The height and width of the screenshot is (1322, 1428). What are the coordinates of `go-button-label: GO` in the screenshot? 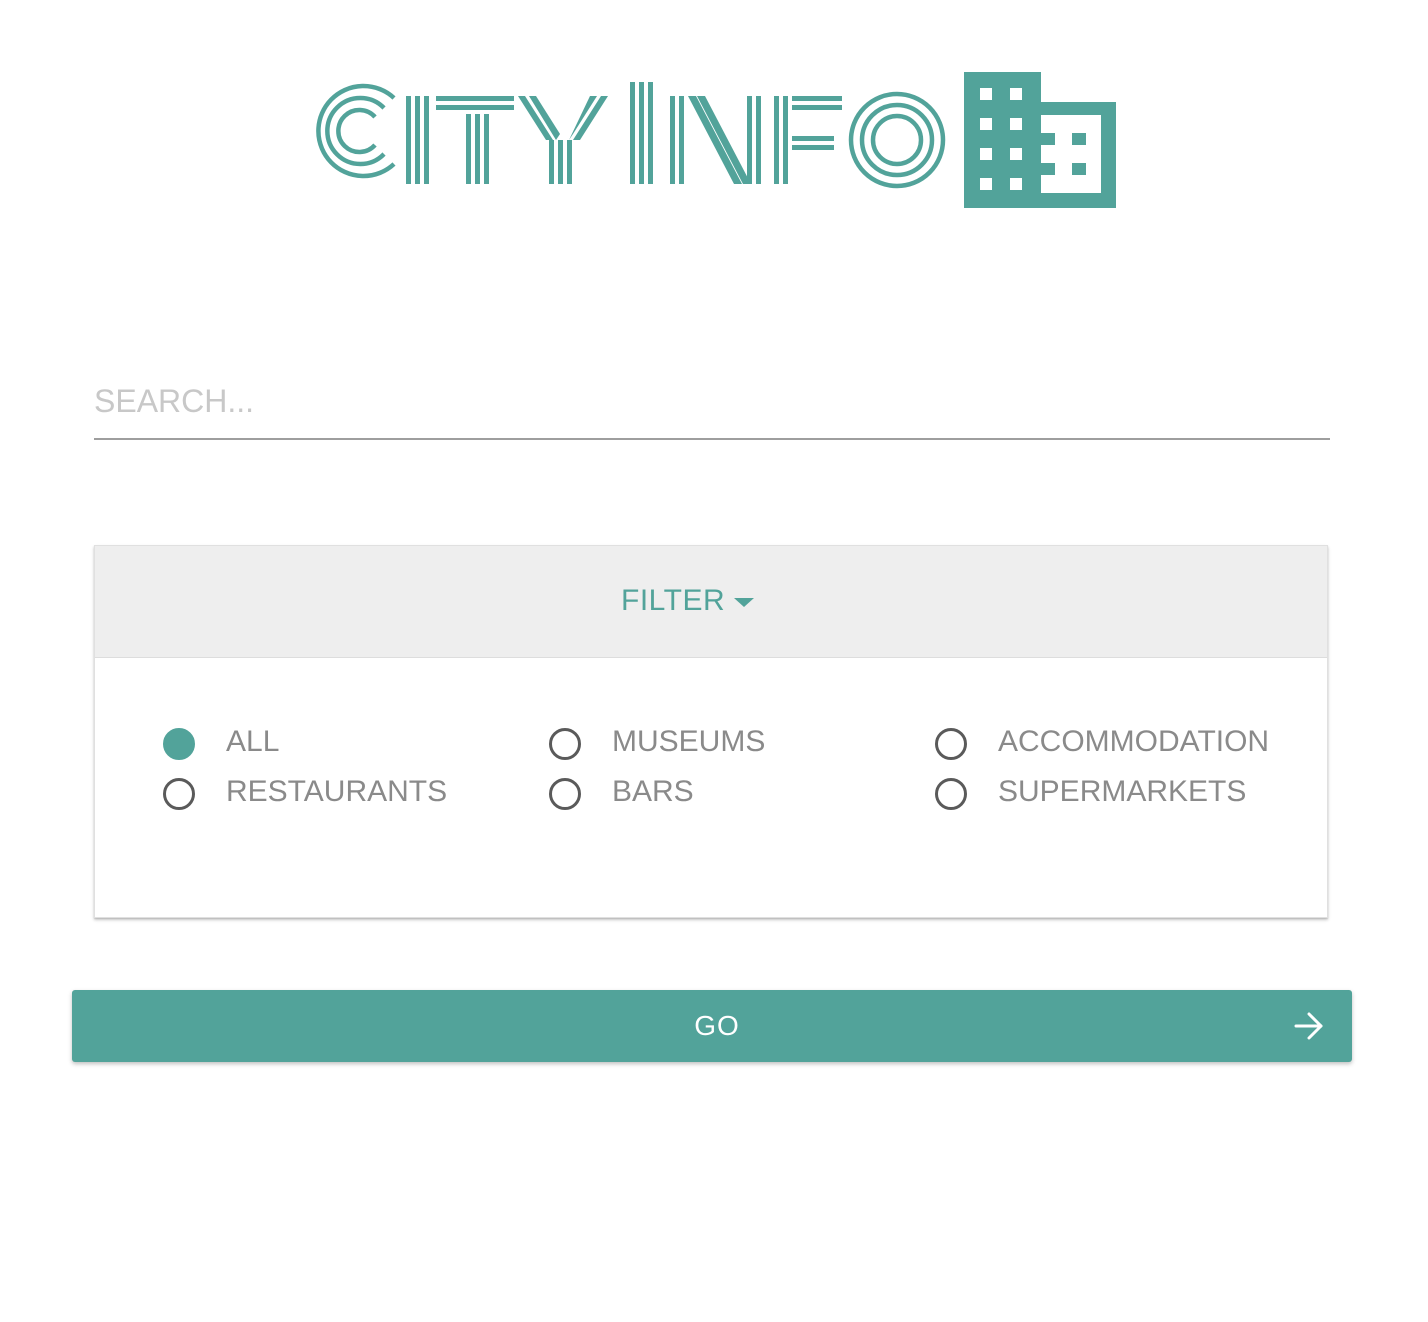 It's located at (717, 1025).